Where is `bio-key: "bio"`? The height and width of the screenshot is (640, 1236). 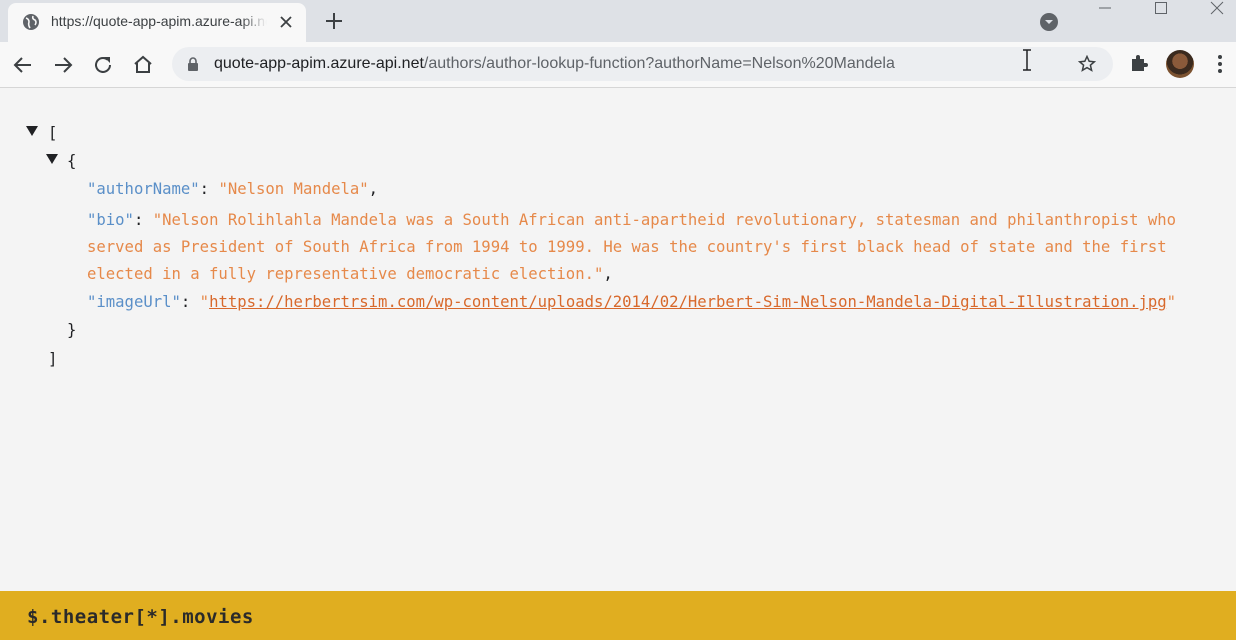
bio-key: "bio" is located at coordinates (110, 220).